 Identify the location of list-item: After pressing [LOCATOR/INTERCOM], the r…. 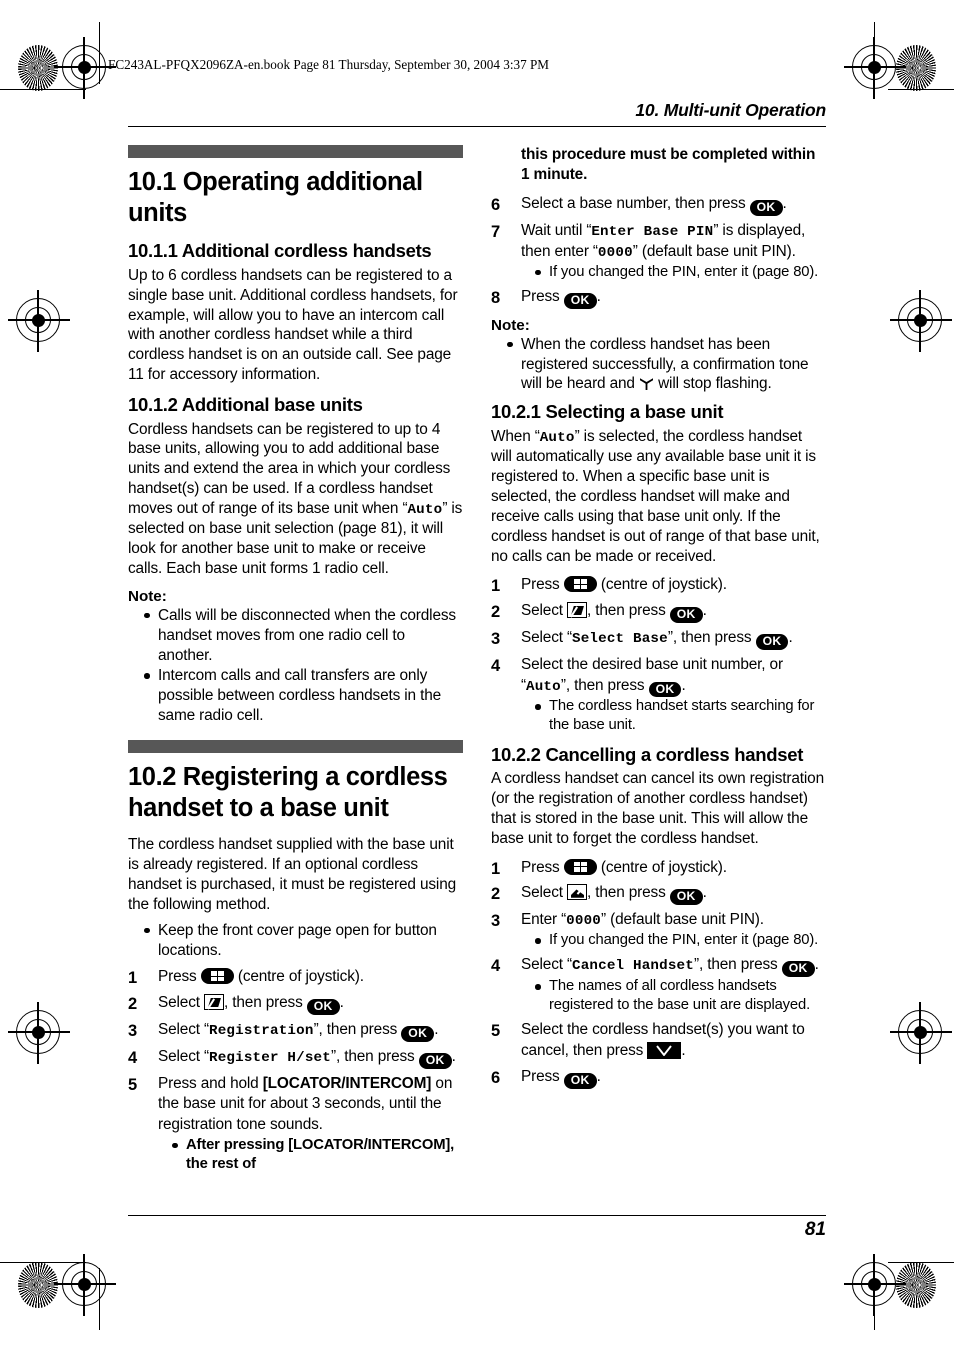
(317, 1155).